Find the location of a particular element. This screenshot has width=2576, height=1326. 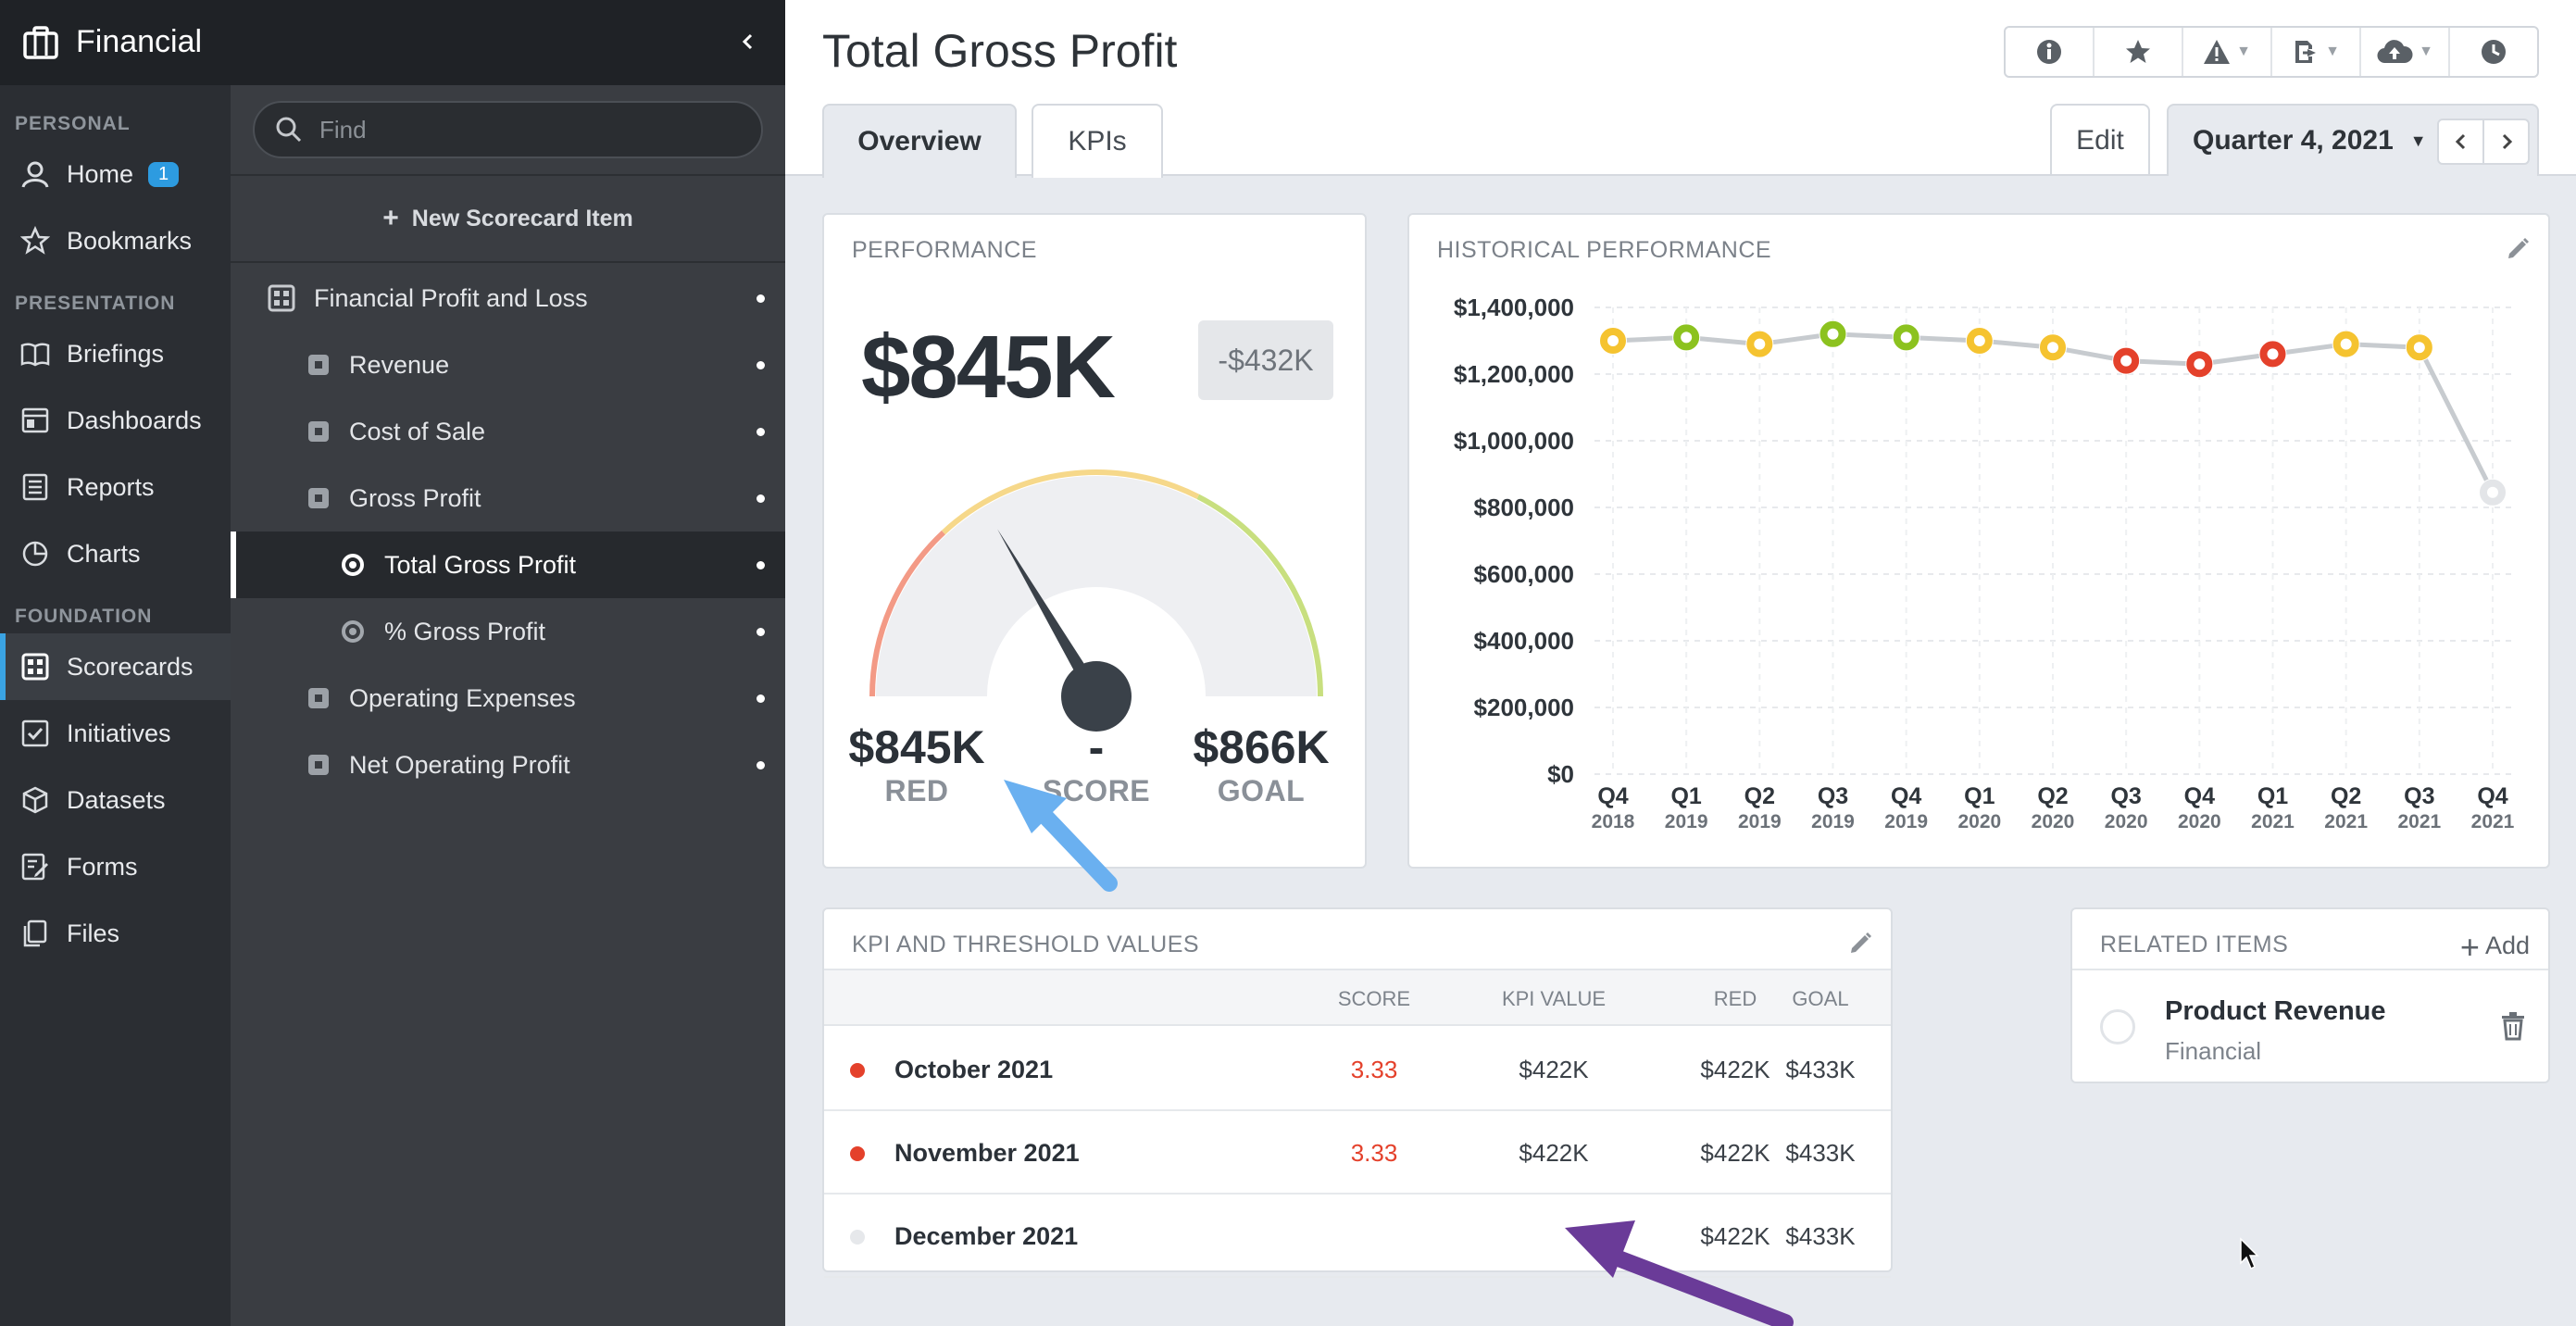

trash-icon is located at coordinates (2513, 1026).